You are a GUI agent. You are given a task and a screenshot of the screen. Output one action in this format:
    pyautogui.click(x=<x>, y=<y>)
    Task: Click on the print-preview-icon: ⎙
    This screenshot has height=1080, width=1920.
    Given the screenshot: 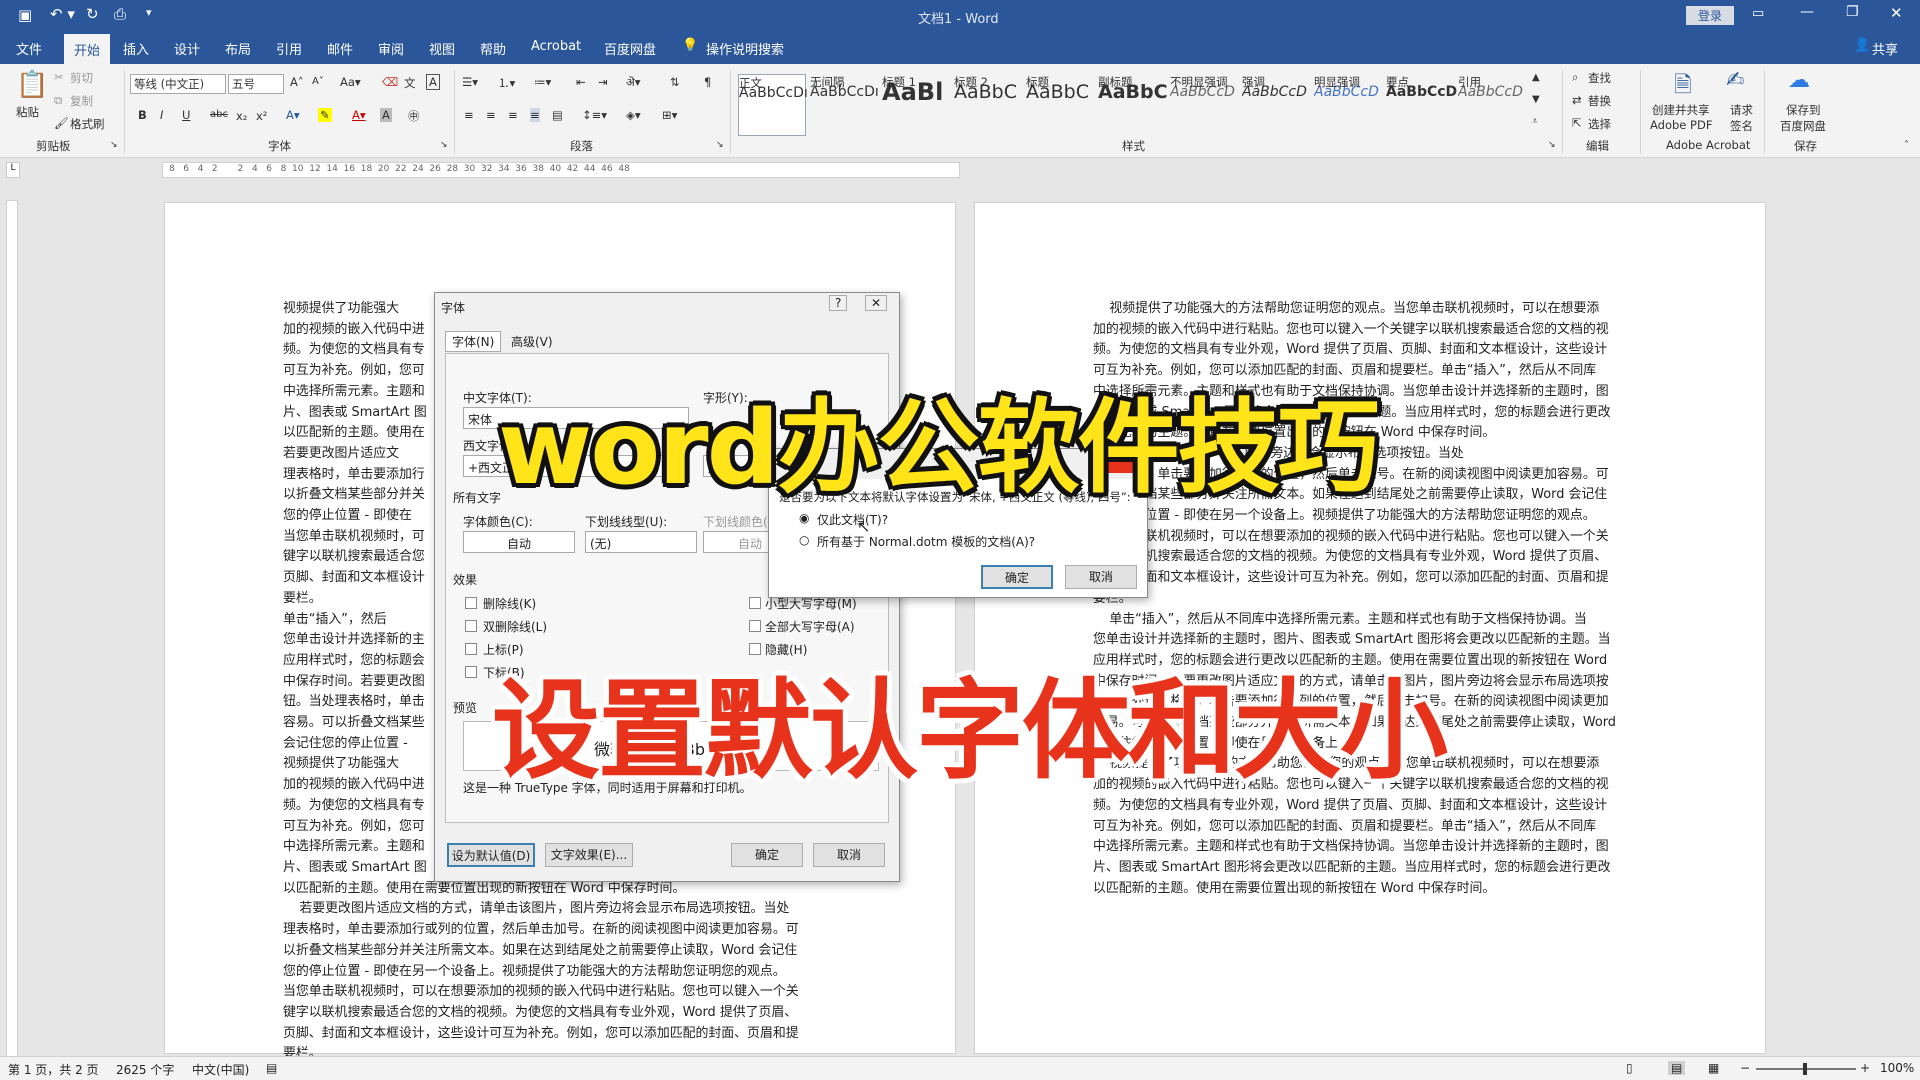 What is the action you would take?
    pyautogui.click(x=120, y=14)
    